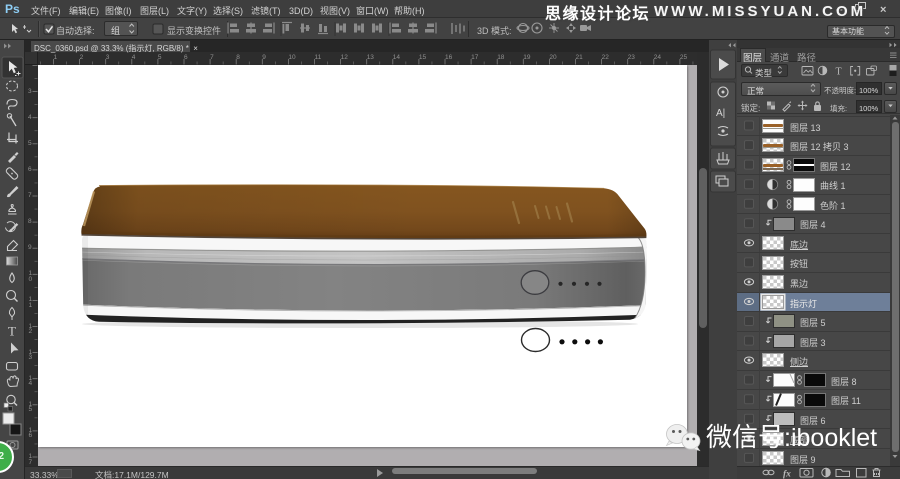 The image size is (900, 479). Describe the element at coordinates (787, 474) in the screenshot. I see `svg-text: fx` at that location.